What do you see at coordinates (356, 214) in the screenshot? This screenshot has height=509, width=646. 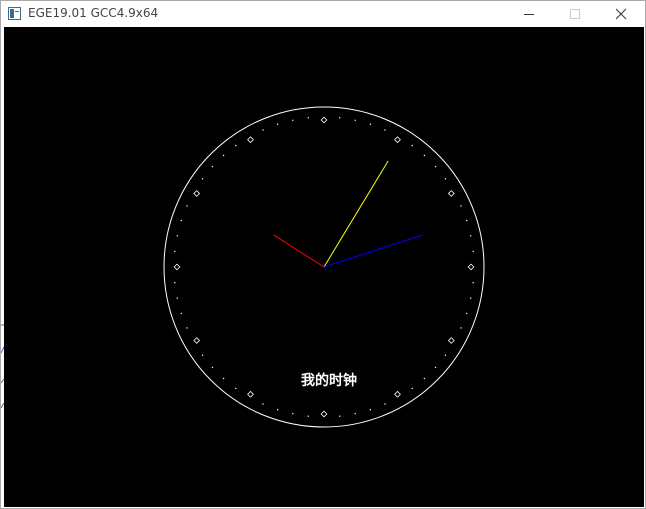 I see `minute-hand` at bounding box center [356, 214].